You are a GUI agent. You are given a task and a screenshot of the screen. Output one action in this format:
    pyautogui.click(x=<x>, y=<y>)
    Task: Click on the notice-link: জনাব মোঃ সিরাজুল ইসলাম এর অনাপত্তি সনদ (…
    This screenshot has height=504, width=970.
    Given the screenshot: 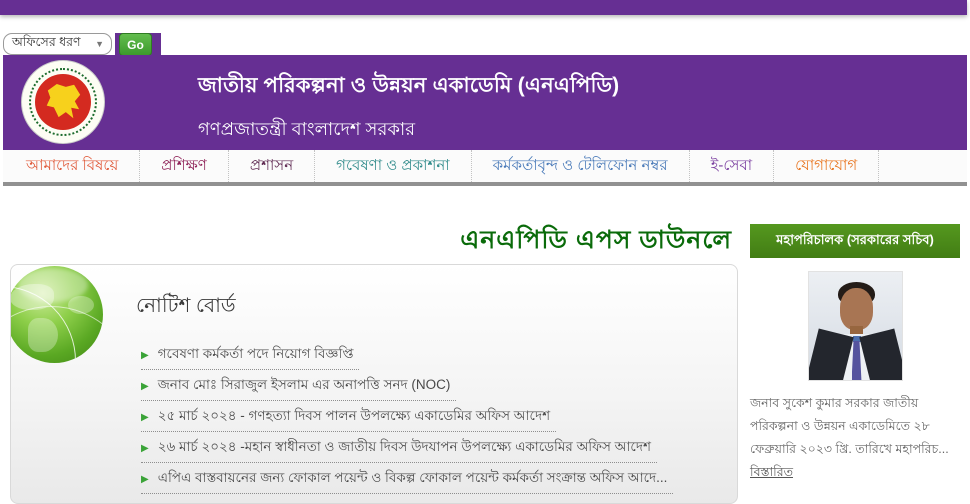 What is the action you would take?
    pyautogui.click(x=304, y=384)
    